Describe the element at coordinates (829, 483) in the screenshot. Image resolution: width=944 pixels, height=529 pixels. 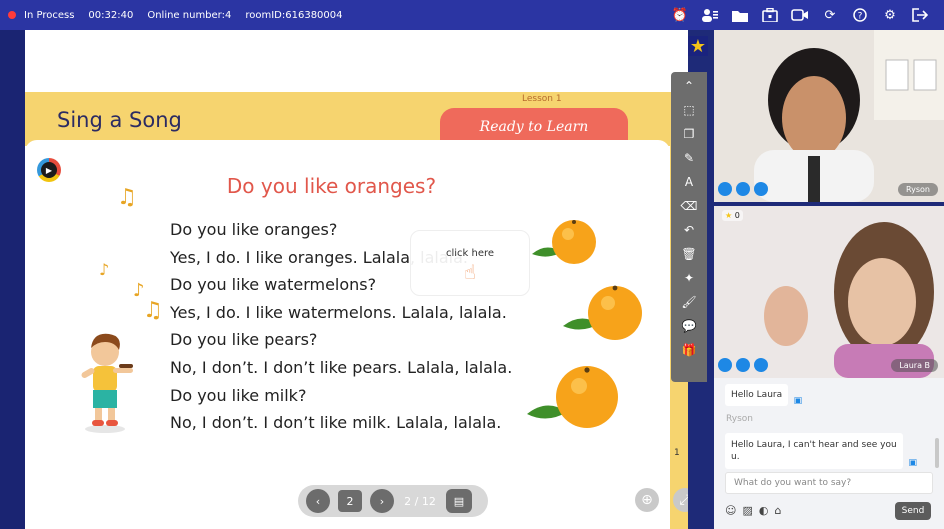
I see `chat-input` at that location.